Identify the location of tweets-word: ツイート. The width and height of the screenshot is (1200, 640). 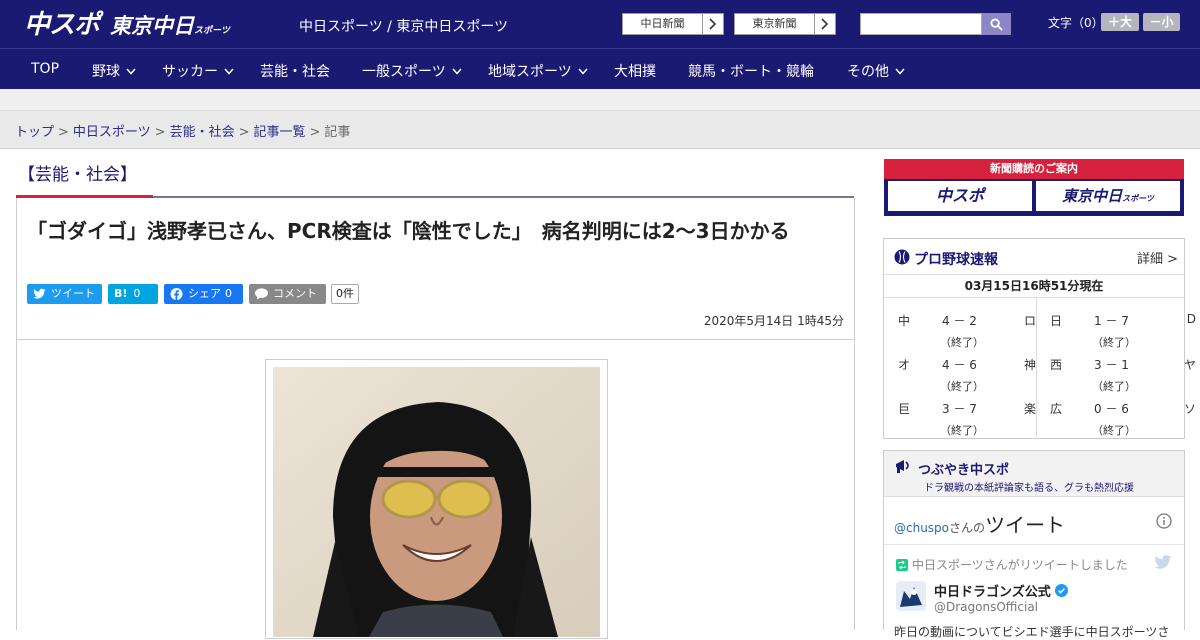
(1025, 525).